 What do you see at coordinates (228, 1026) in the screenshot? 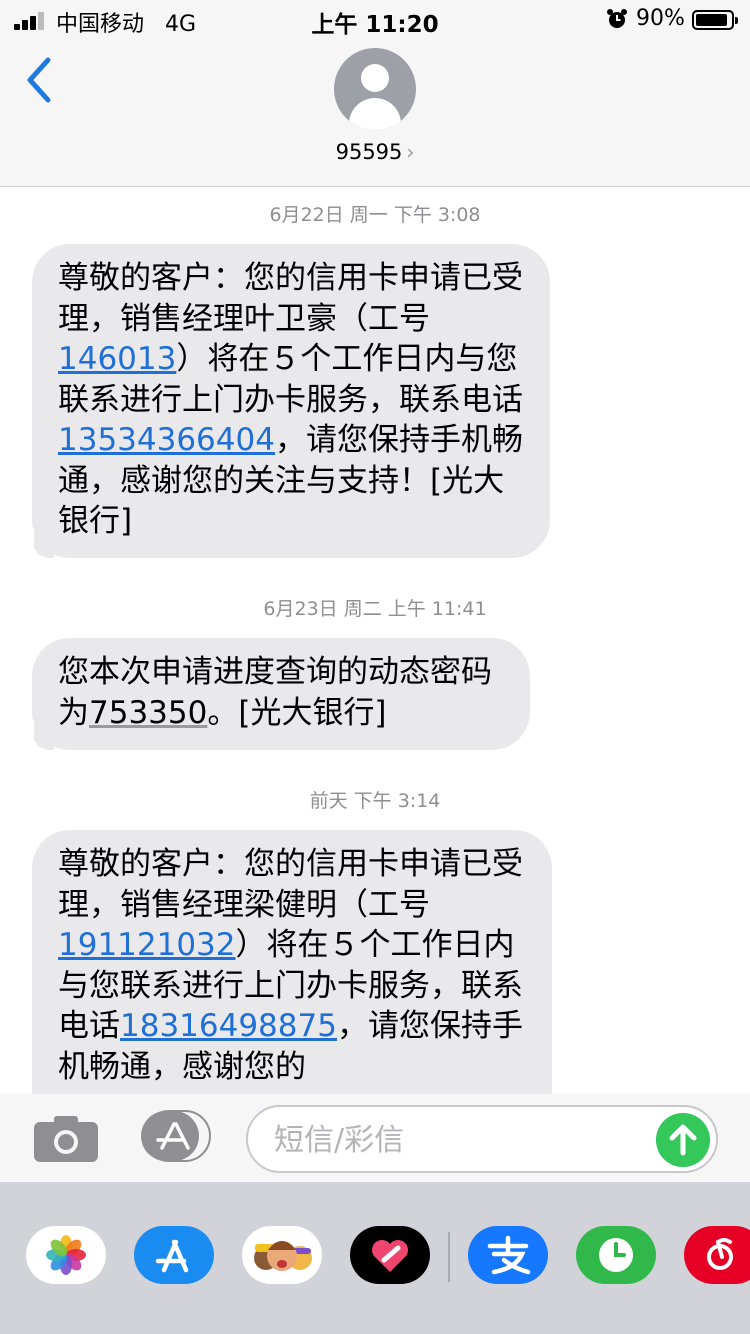
I see `phone-number-link: 18316498875` at bounding box center [228, 1026].